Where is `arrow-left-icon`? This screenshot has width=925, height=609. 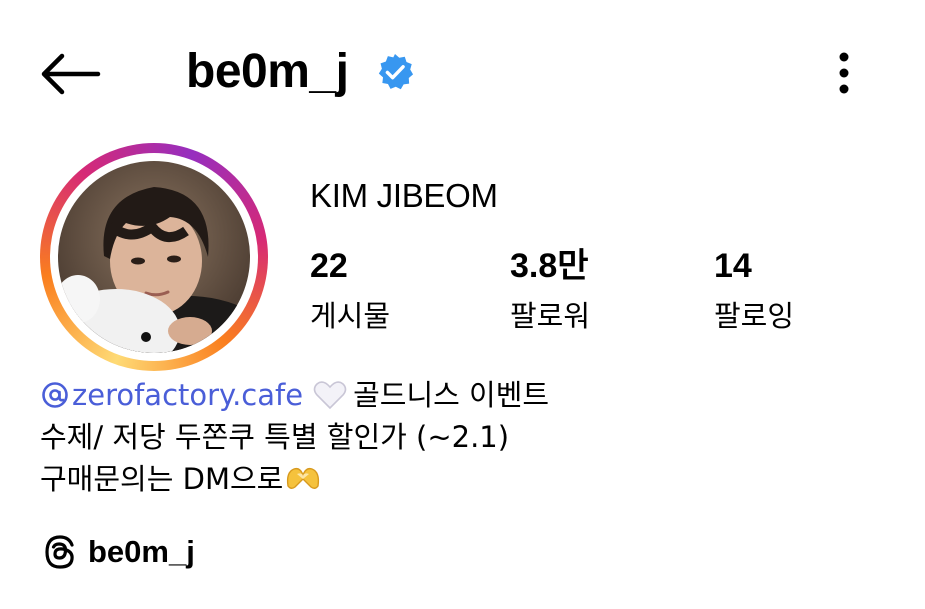 arrow-left-icon is located at coordinates (71, 74).